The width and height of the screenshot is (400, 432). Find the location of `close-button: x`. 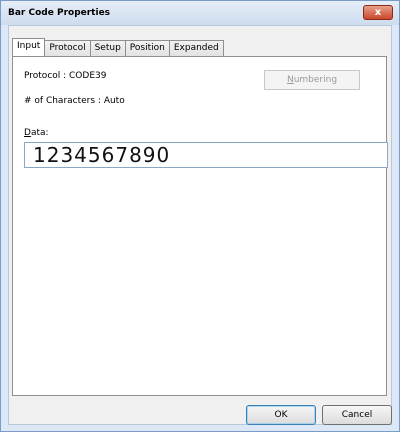

close-button: x is located at coordinates (378, 12).